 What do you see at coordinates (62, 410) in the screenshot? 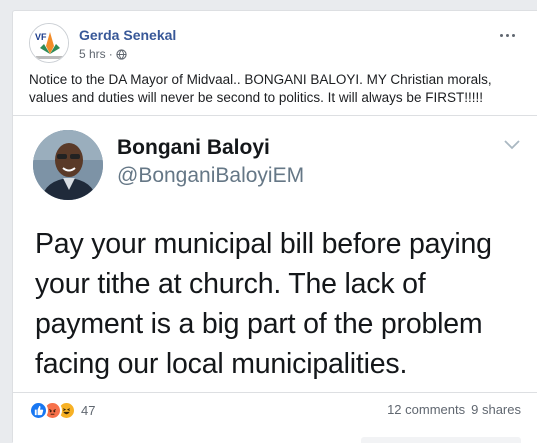
I see `reactions-summary: 47` at bounding box center [62, 410].